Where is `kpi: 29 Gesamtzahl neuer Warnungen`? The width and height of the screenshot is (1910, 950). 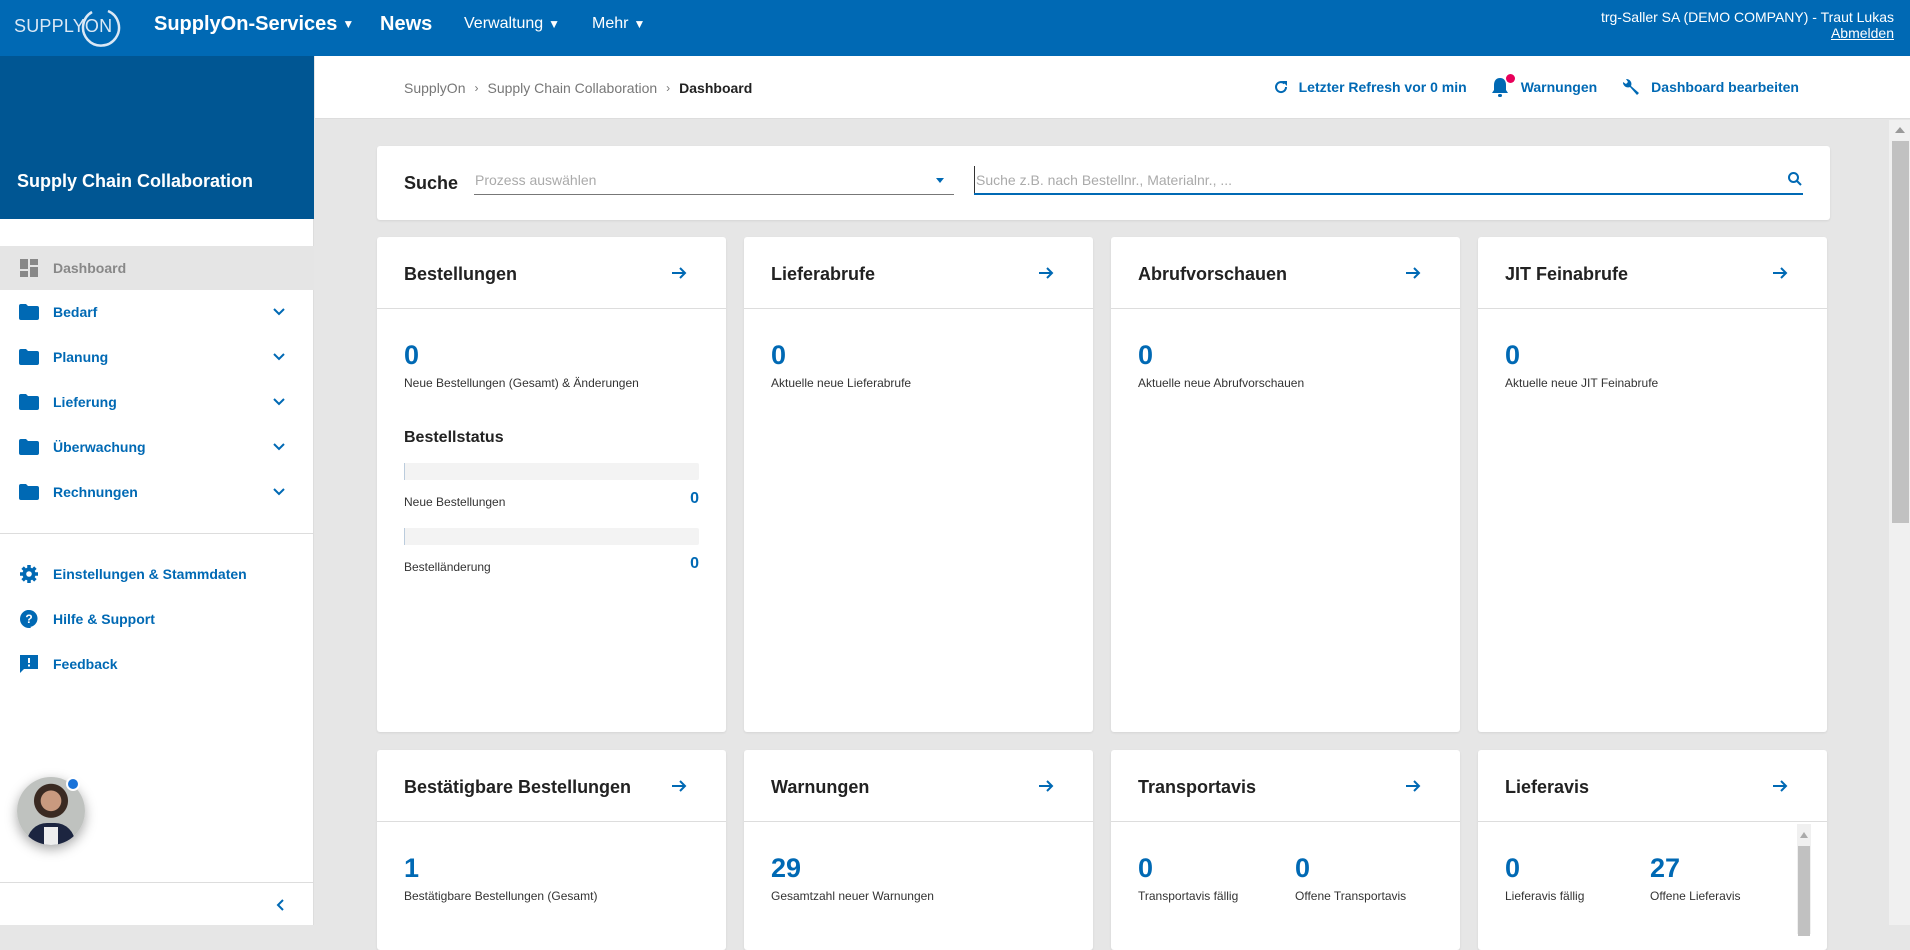
kpi: 29 Gesamtzahl neuer Warnungen is located at coordinates (852, 878).